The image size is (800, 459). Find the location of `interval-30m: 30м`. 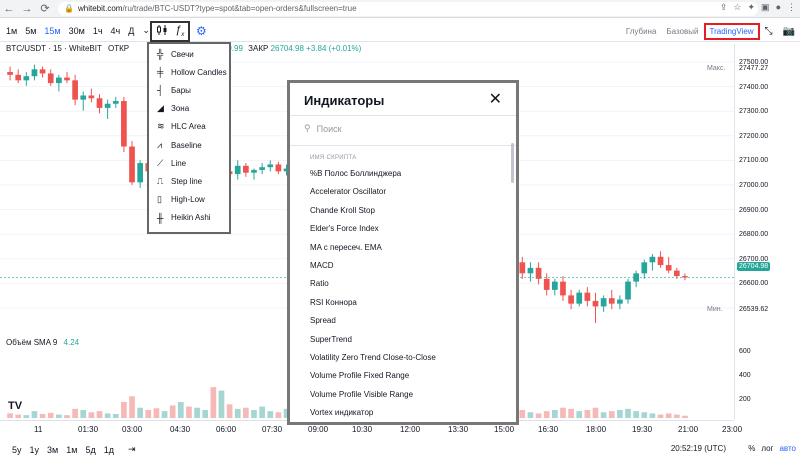

interval-30m: 30м is located at coordinates (77, 31).